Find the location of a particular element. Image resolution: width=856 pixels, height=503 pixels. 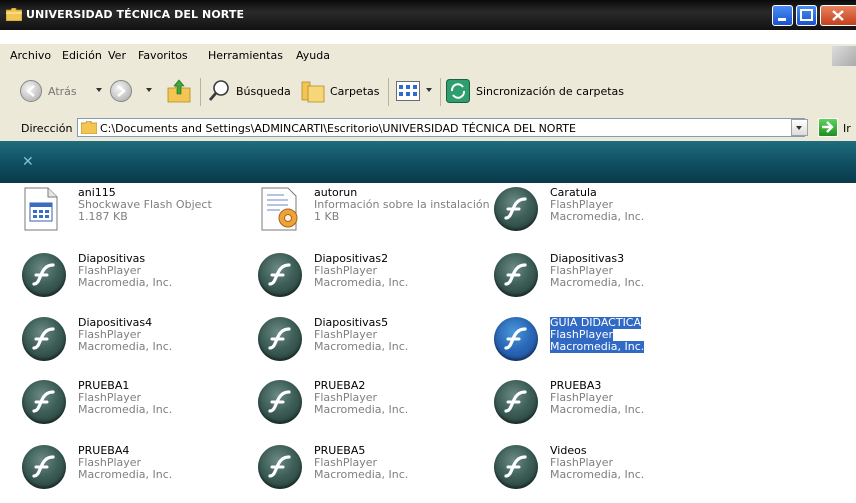

back-label: Atrás is located at coordinates (62, 91).